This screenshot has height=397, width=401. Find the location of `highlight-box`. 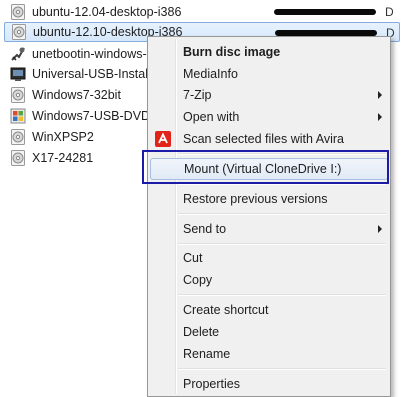

highlight-box is located at coordinates (265, 167).